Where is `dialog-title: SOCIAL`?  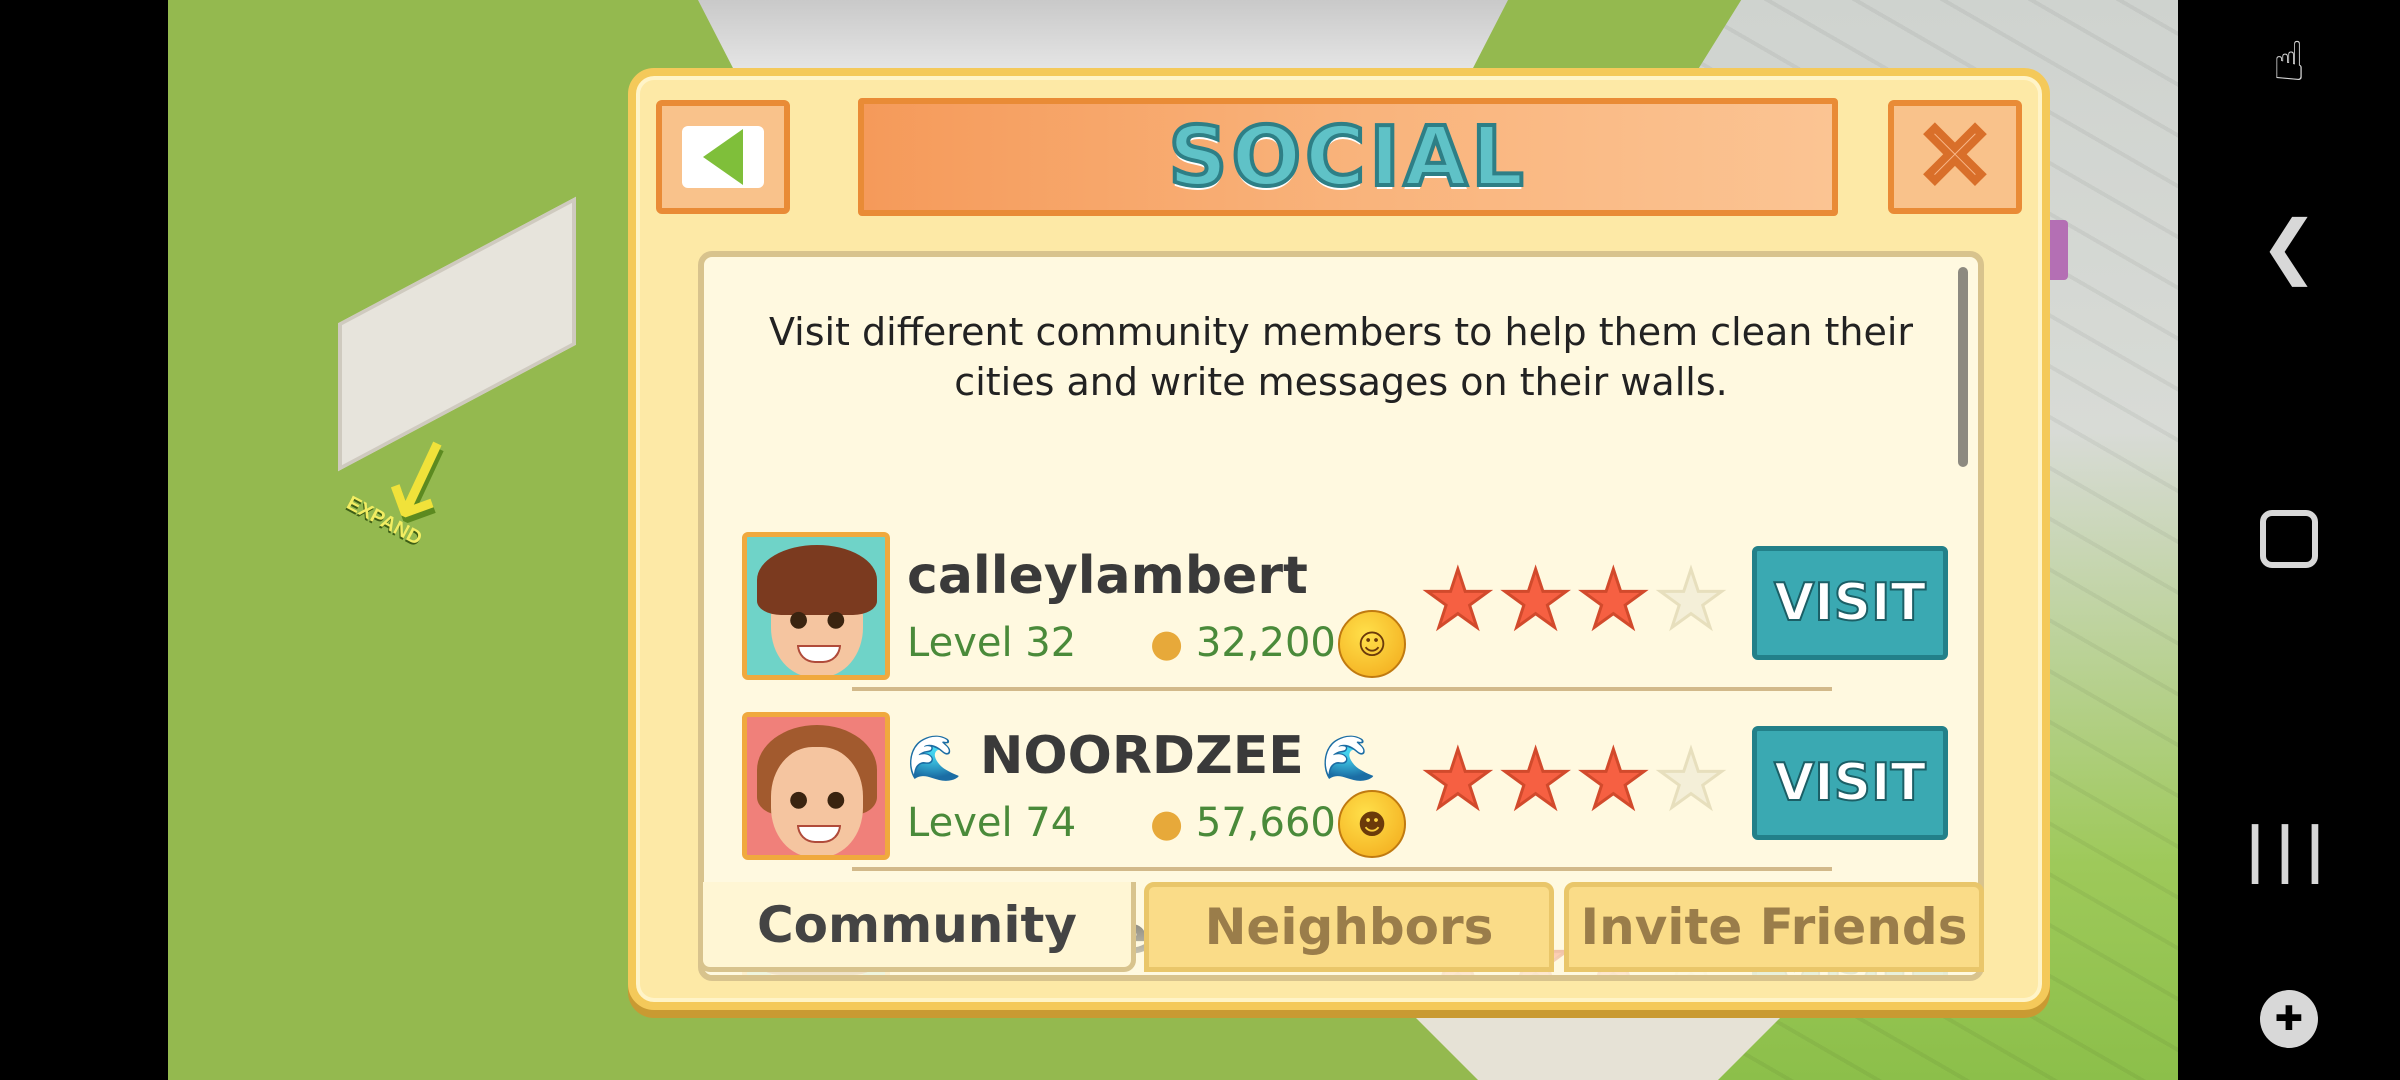 dialog-title: SOCIAL is located at coordinates (1347, 157).